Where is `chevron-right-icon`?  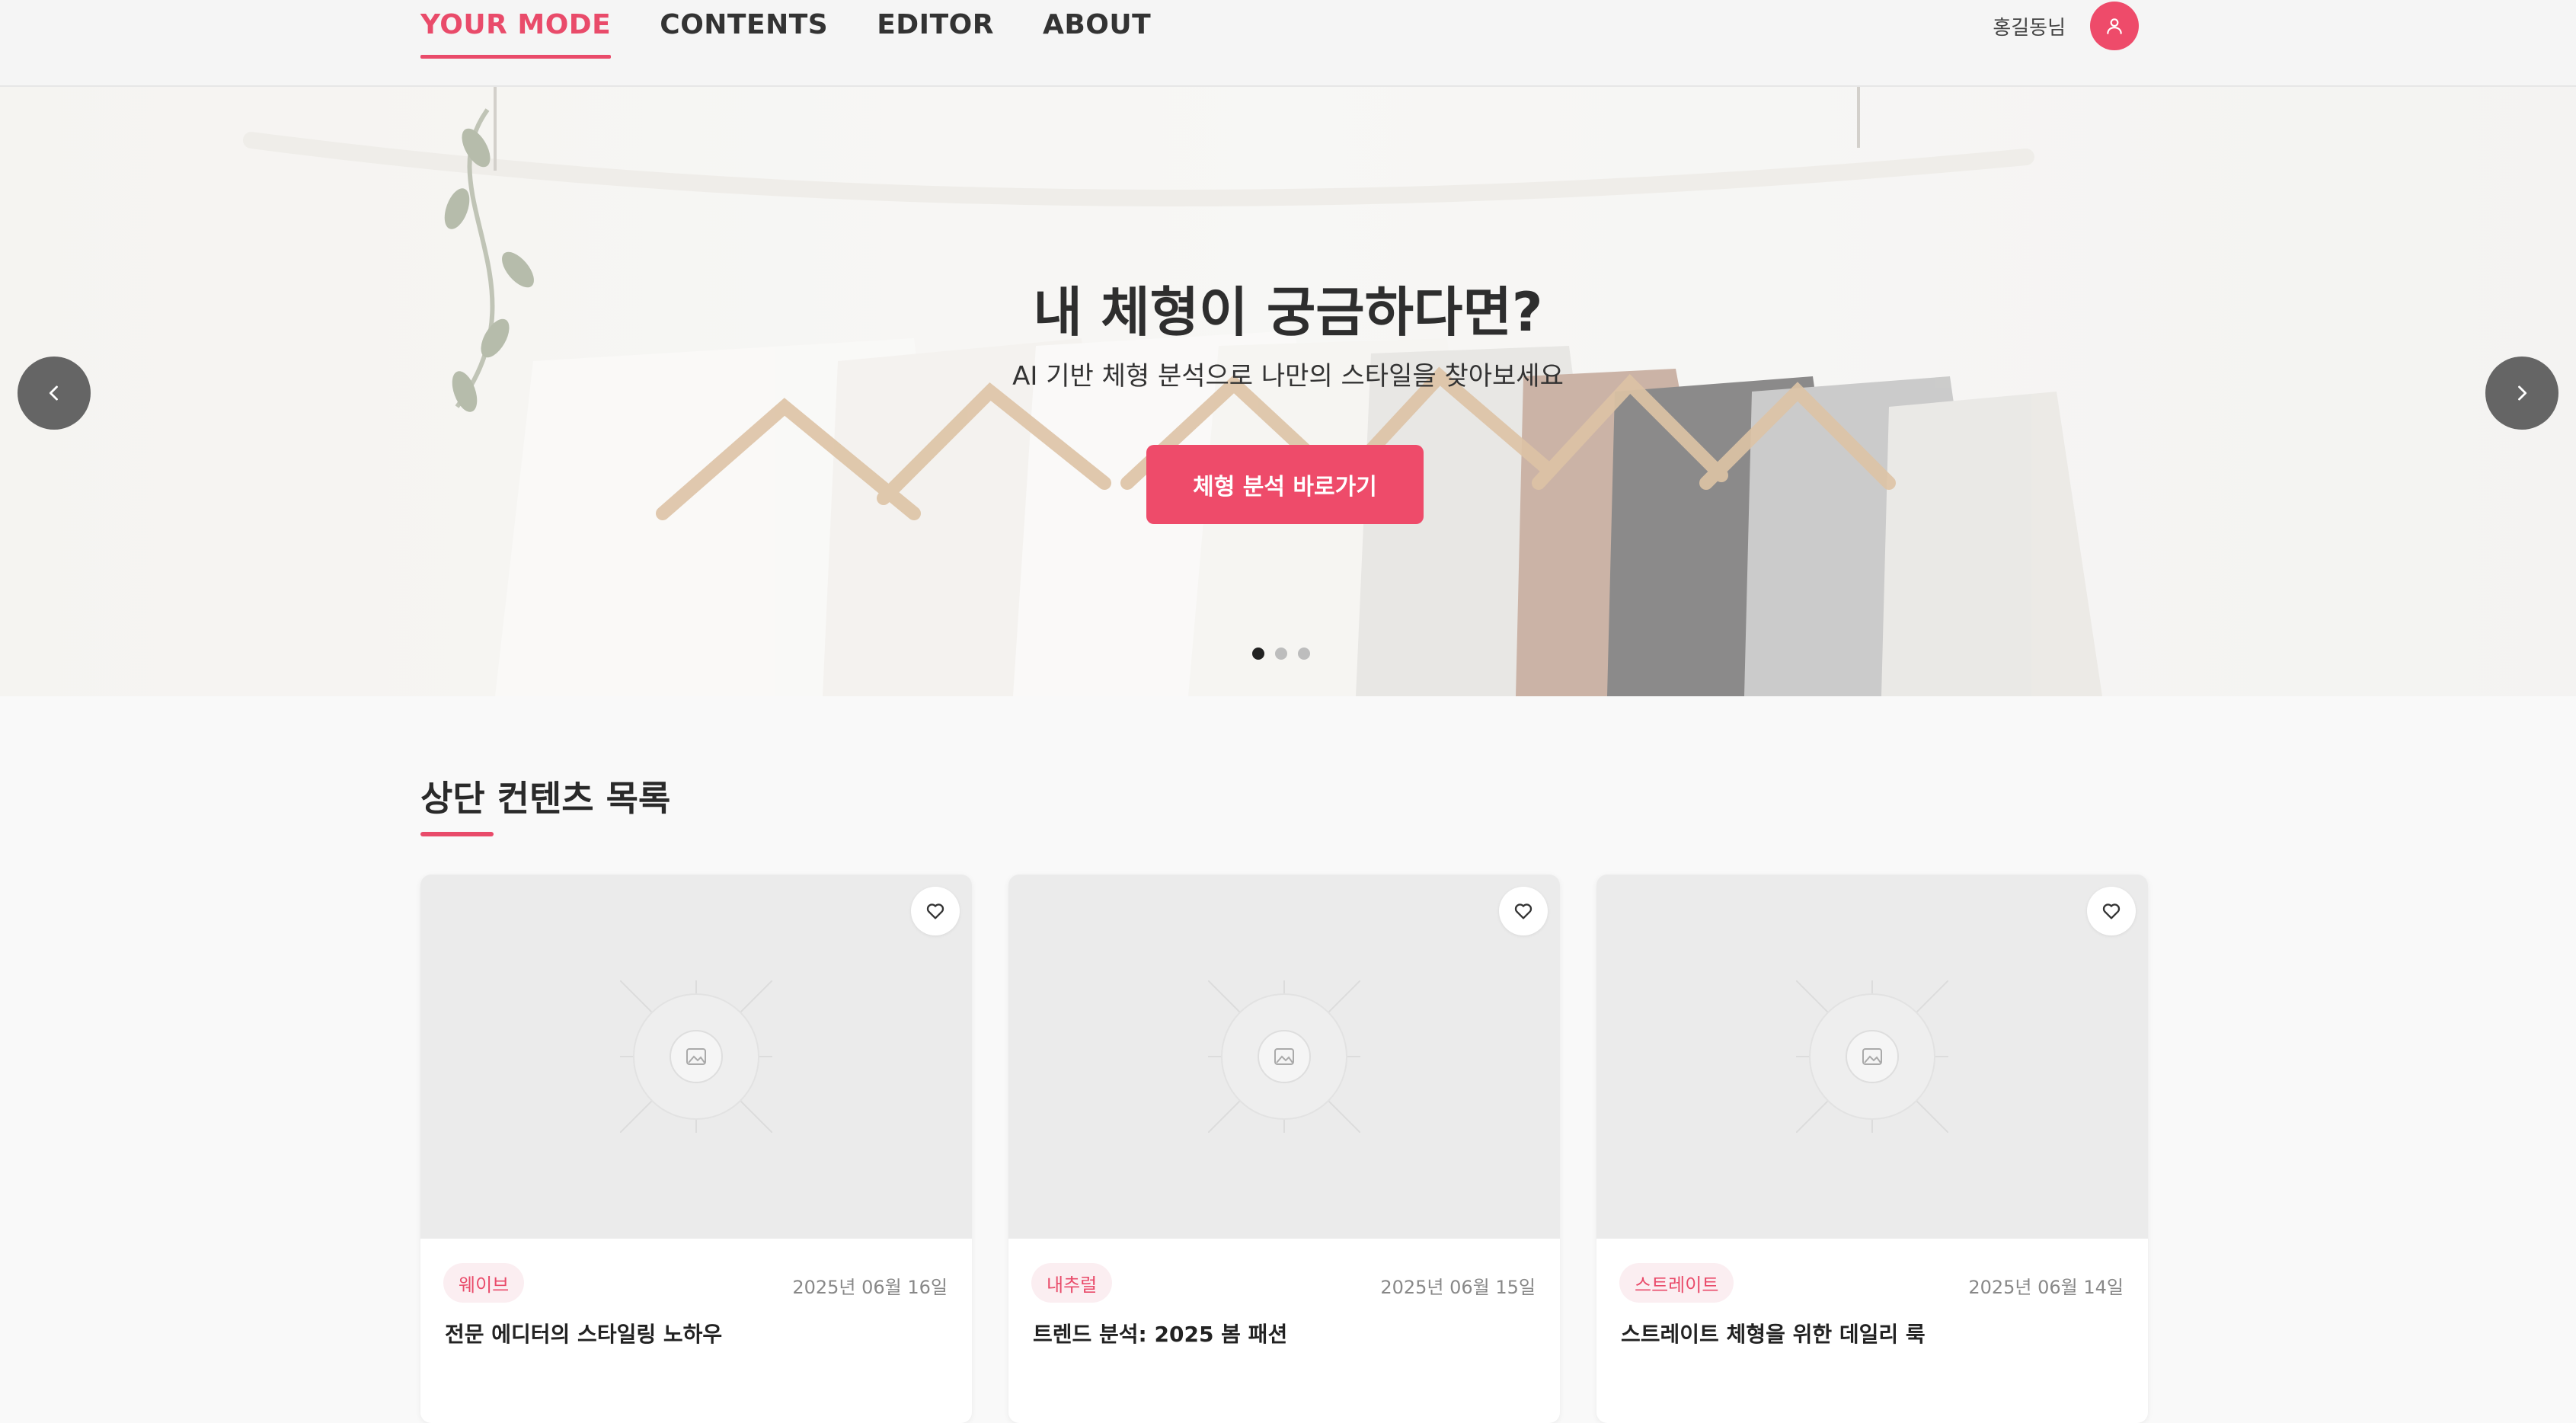
chevron-right-icon is located at coordinates (2522, 393).